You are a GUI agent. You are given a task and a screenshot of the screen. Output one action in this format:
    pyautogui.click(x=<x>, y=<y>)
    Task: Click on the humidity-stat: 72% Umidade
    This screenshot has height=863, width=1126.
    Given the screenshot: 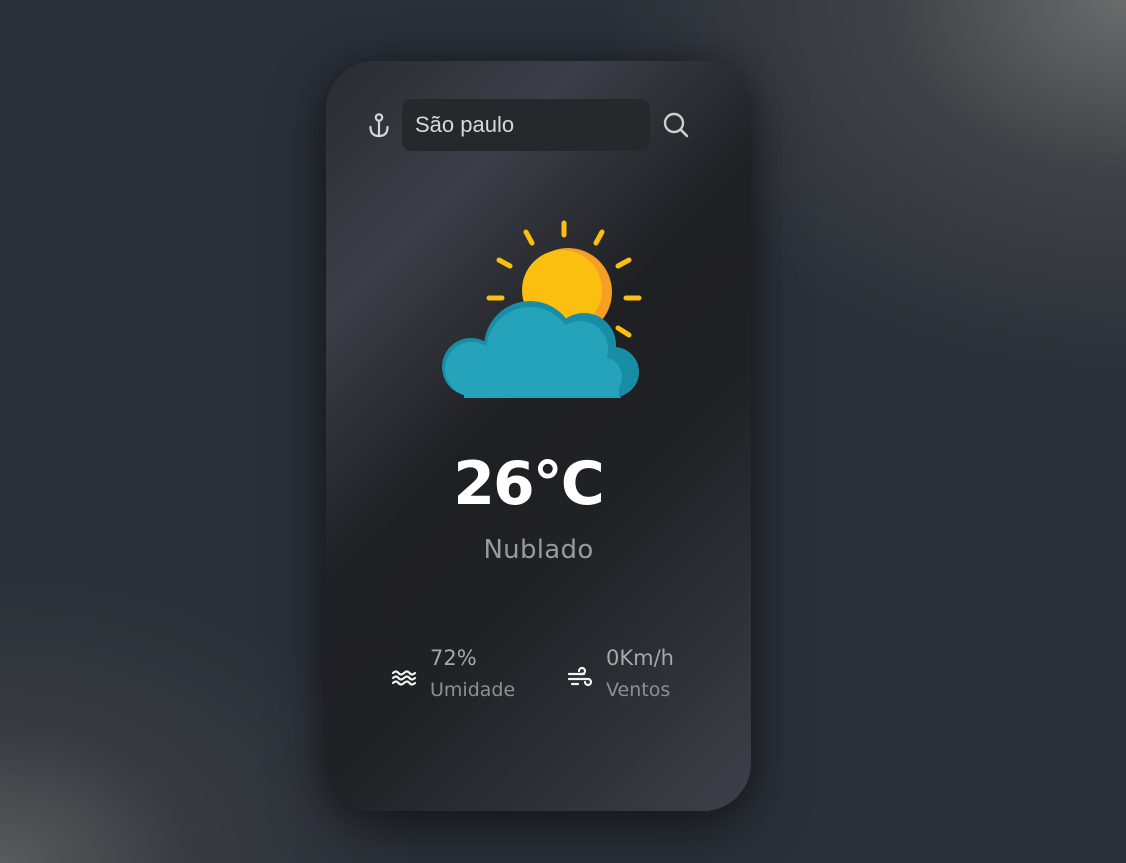 What is the action you would take?
    pyautogui.click(x=470, y=676)
    